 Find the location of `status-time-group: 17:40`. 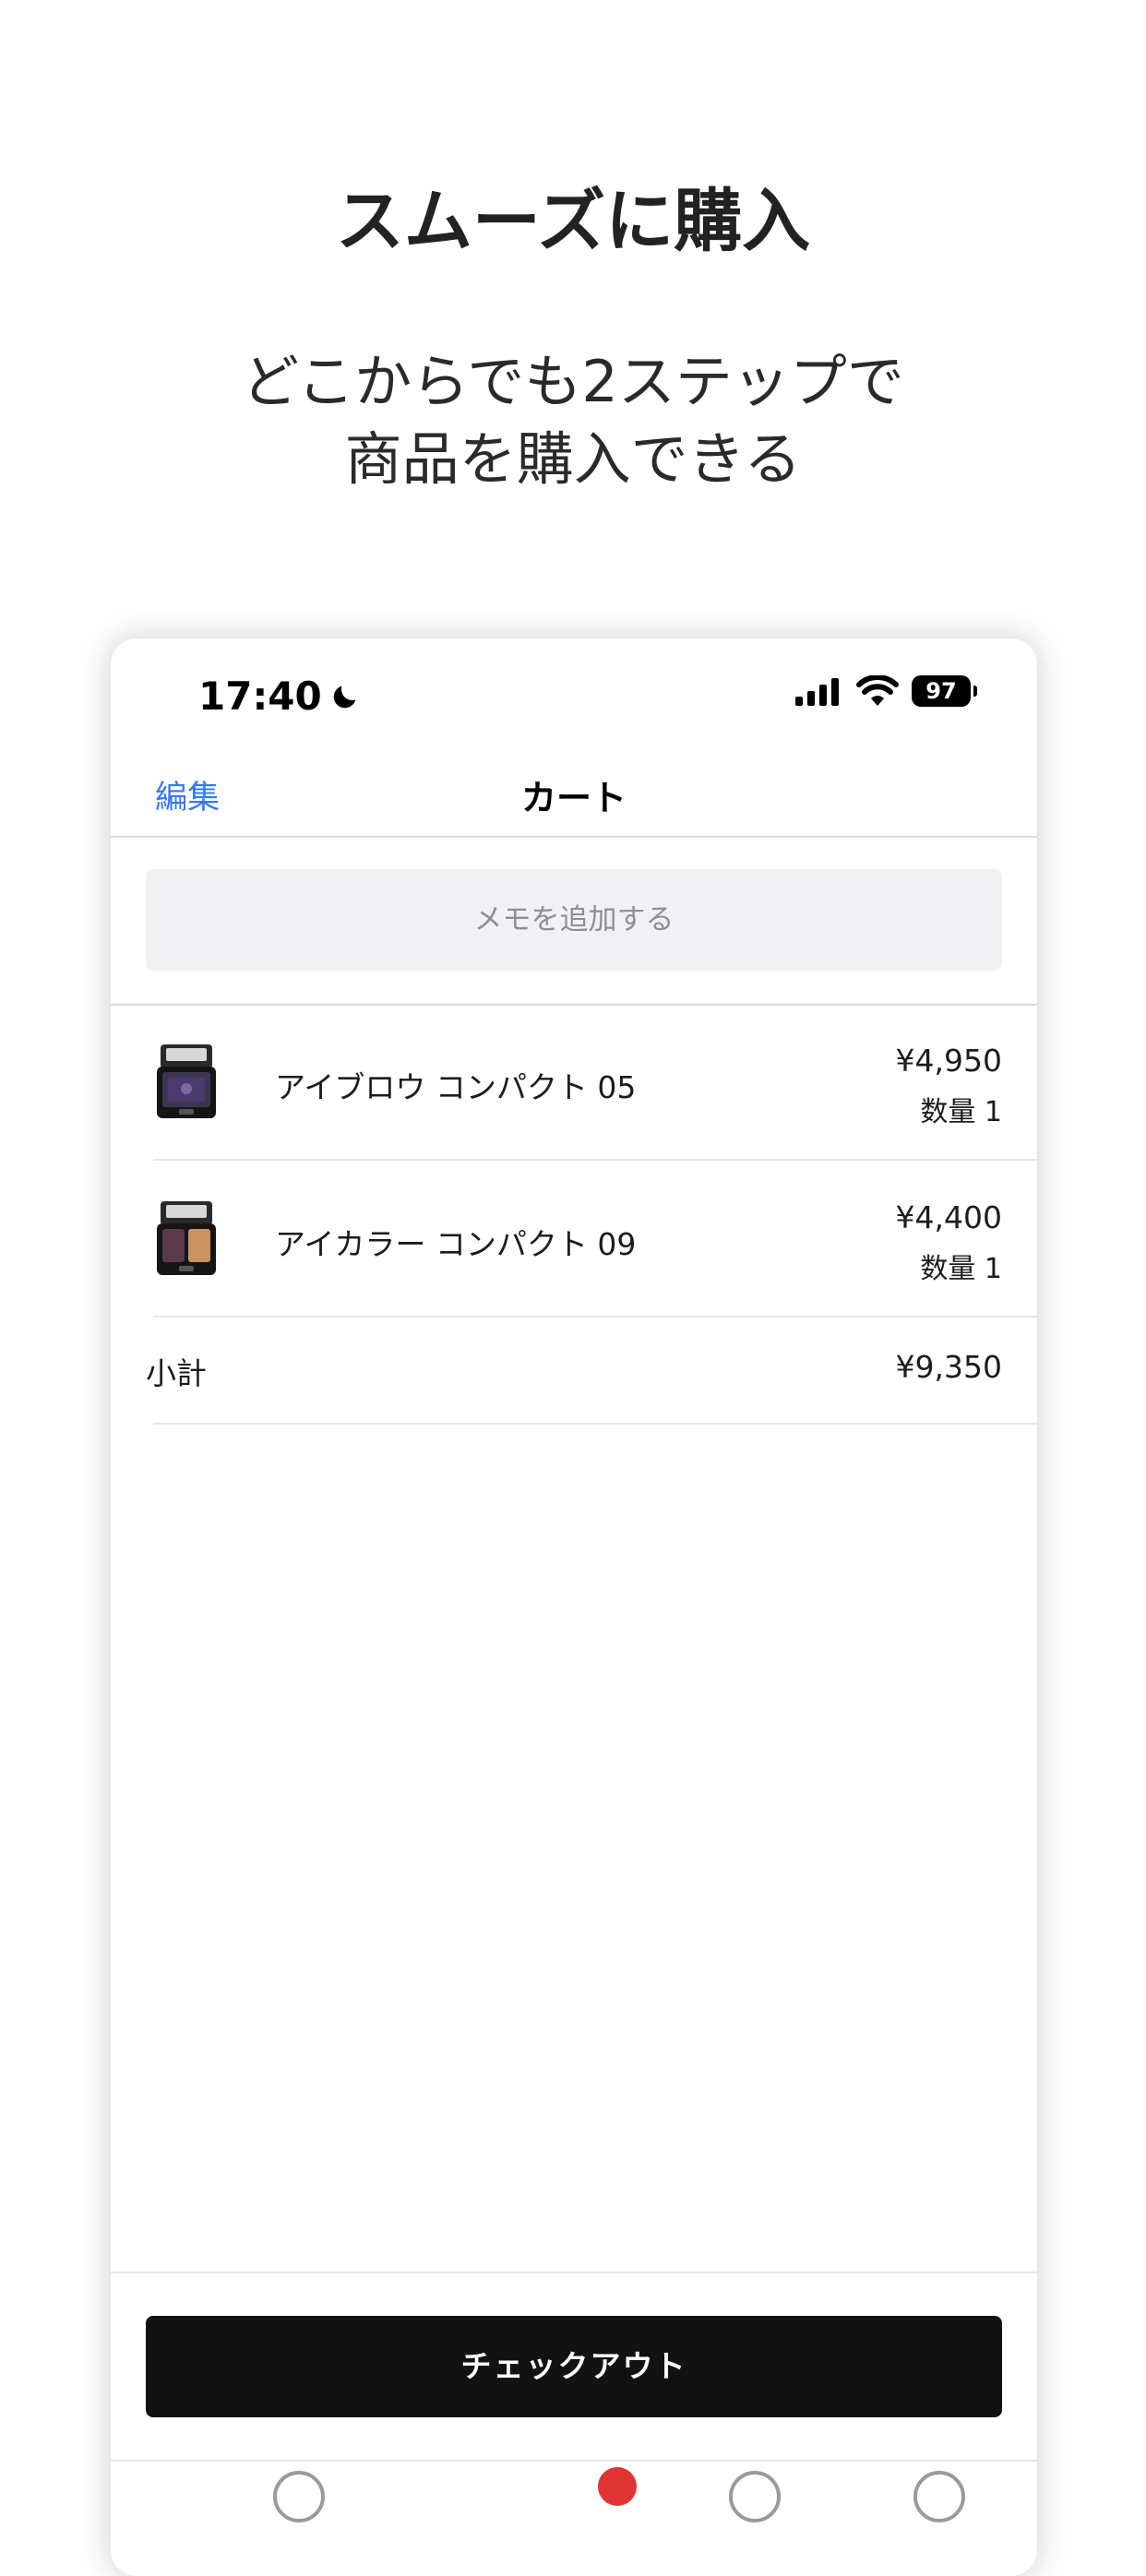

status-time-group: 17:40 is located at coordinates (280, 696).